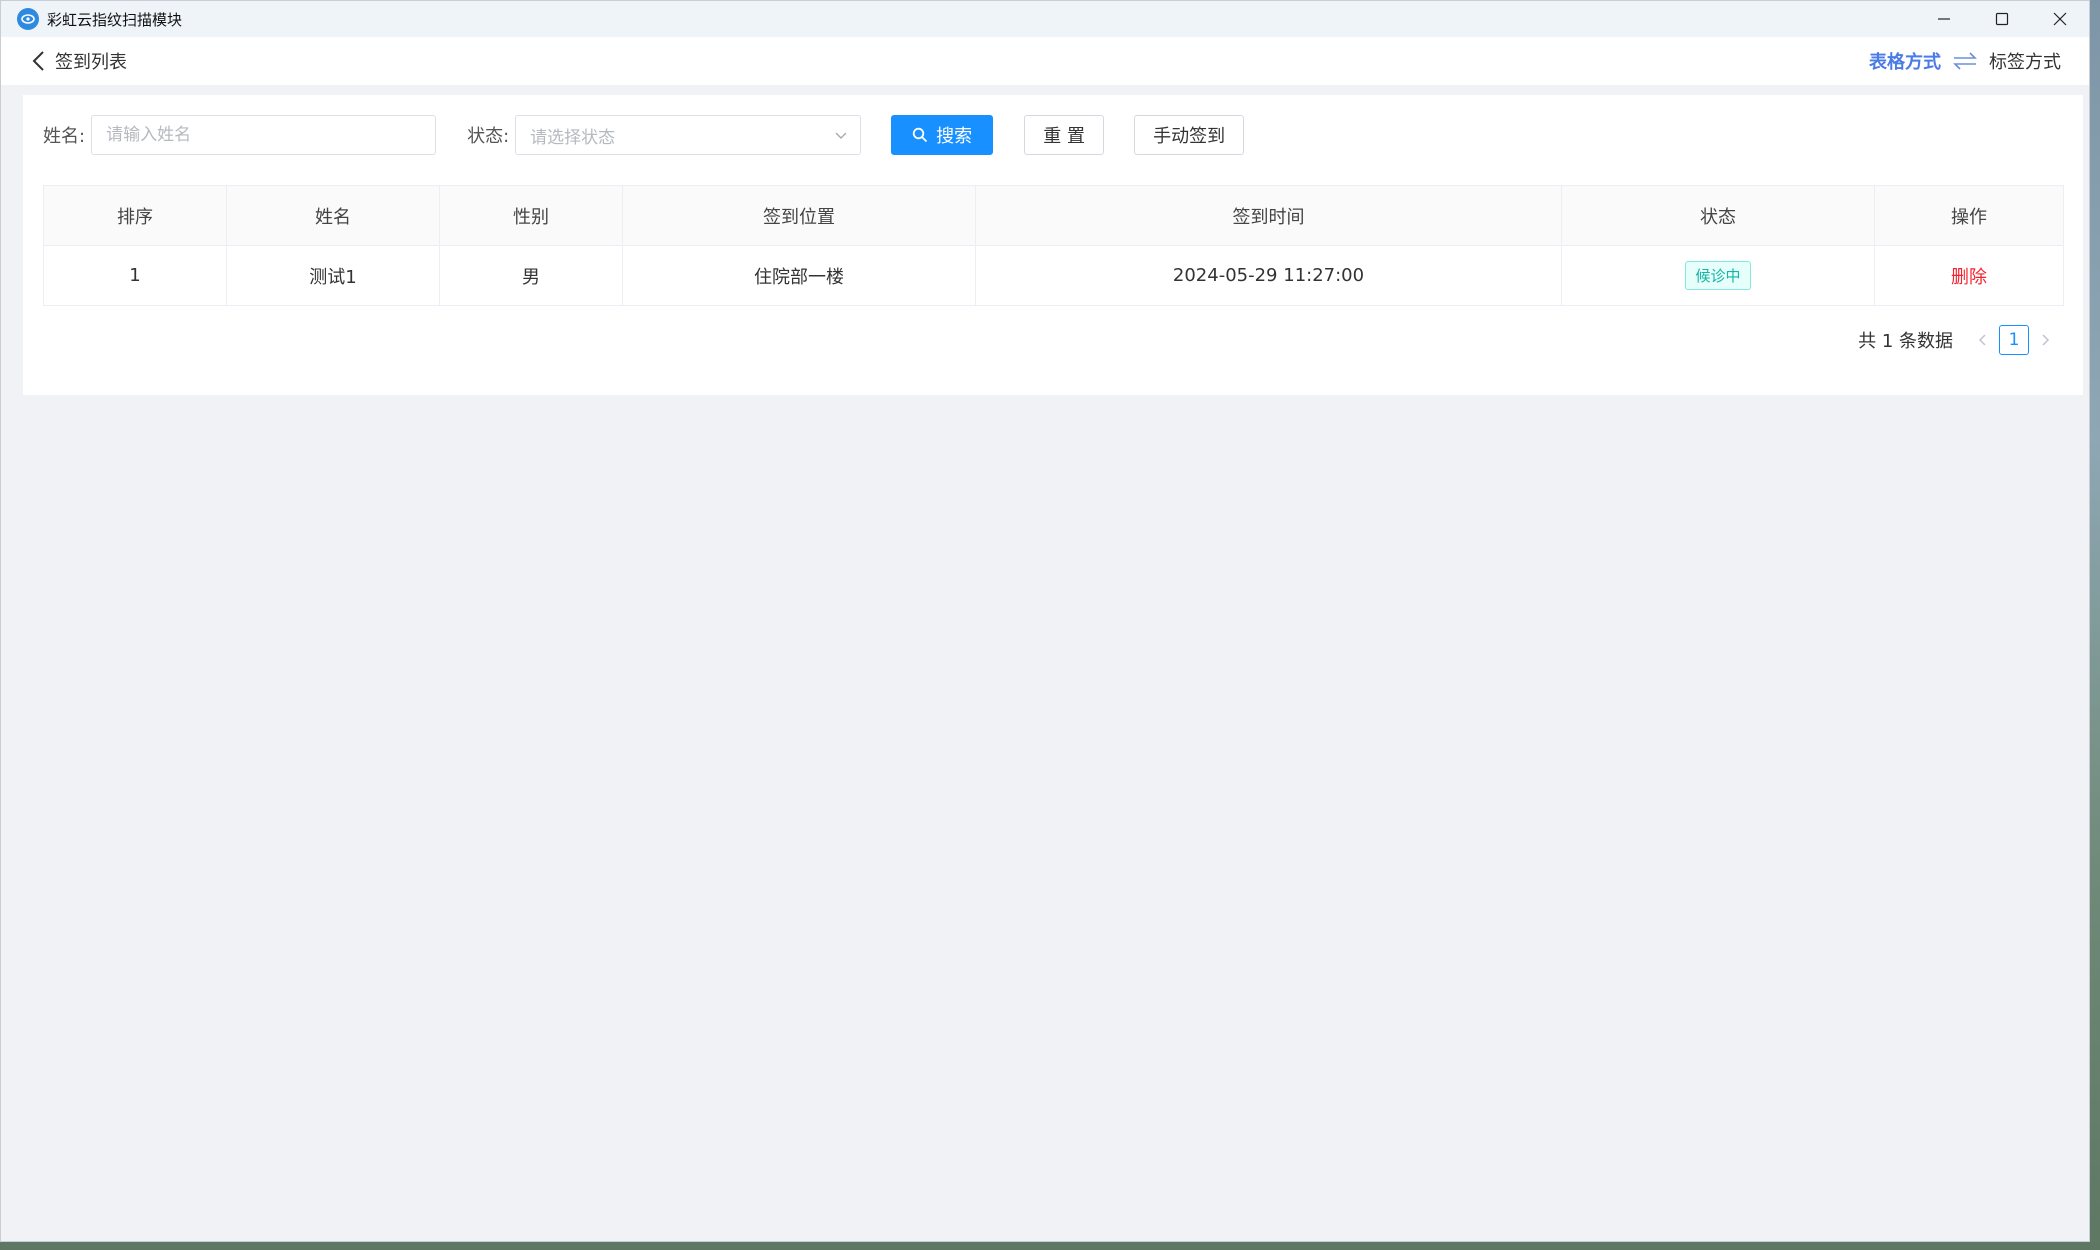  I want to click on status-select-placeholder: 请选择状态, so click(573, 137).